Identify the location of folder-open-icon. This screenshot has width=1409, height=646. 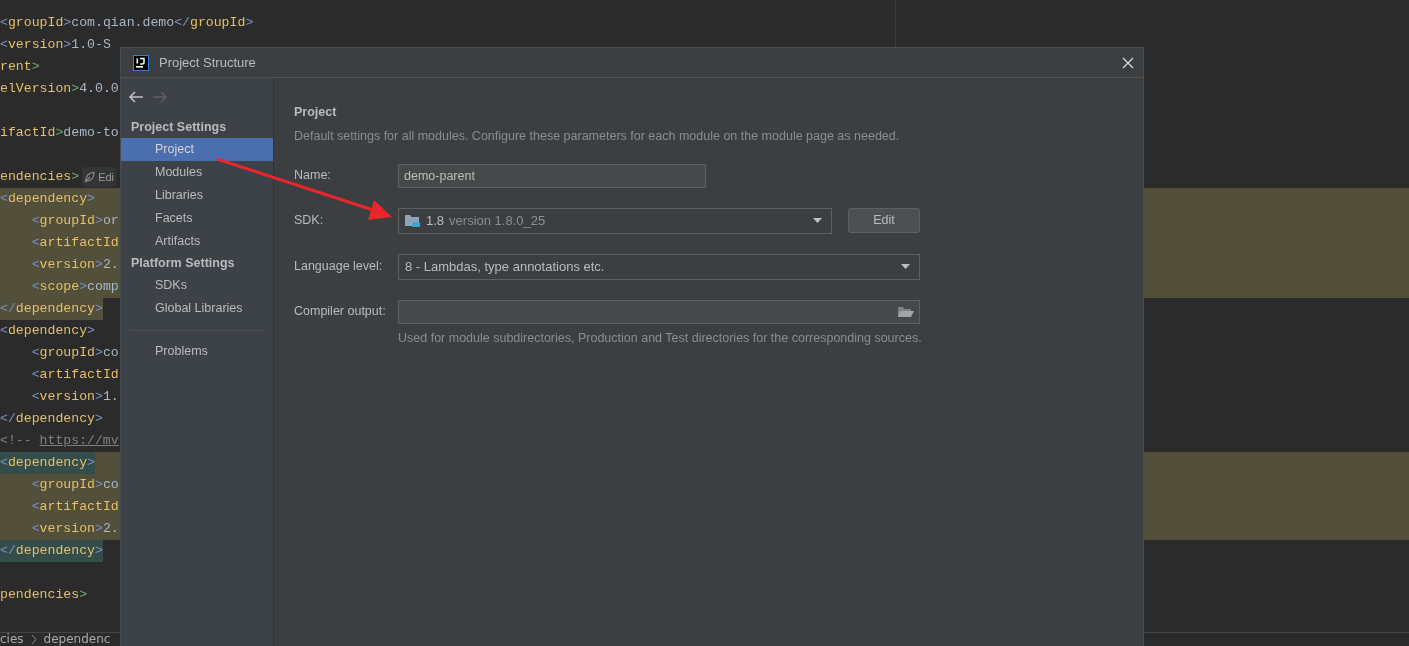
(906, 311).